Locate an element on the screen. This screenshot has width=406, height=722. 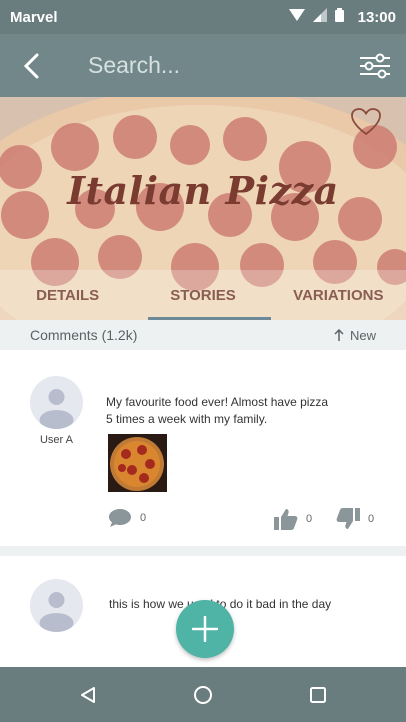
tab-bar: DETAILS STORIES VARIATIONS is located at coordinates (203, 295).